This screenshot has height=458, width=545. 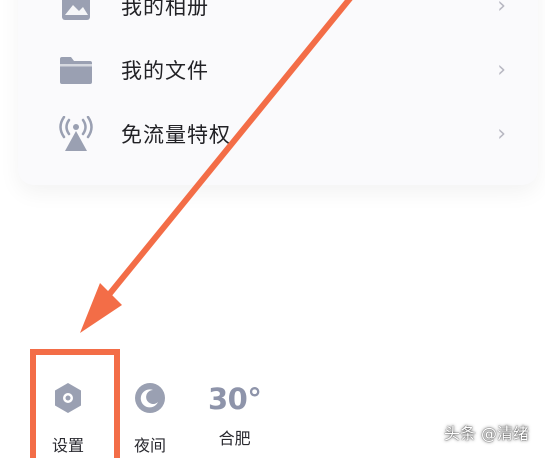 What do you see at coordinates (76, 70) in the screenshot?
I see `folder-icon` at bounding box center [76, 70].